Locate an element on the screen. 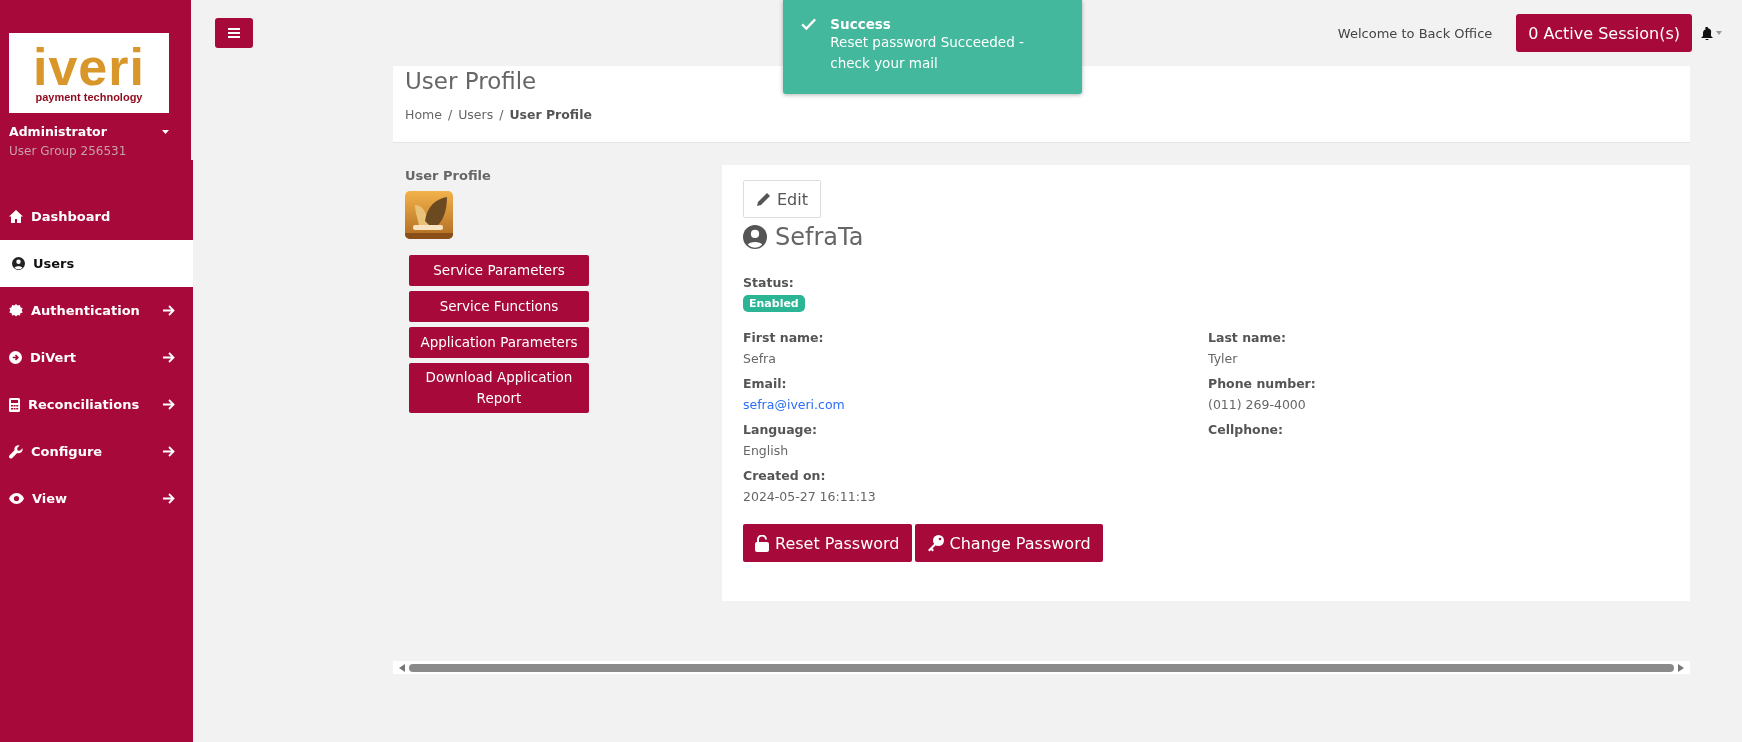 This screenshot has width=1742, height=742. field-value: Sefra is located at coordinates (760, 358).